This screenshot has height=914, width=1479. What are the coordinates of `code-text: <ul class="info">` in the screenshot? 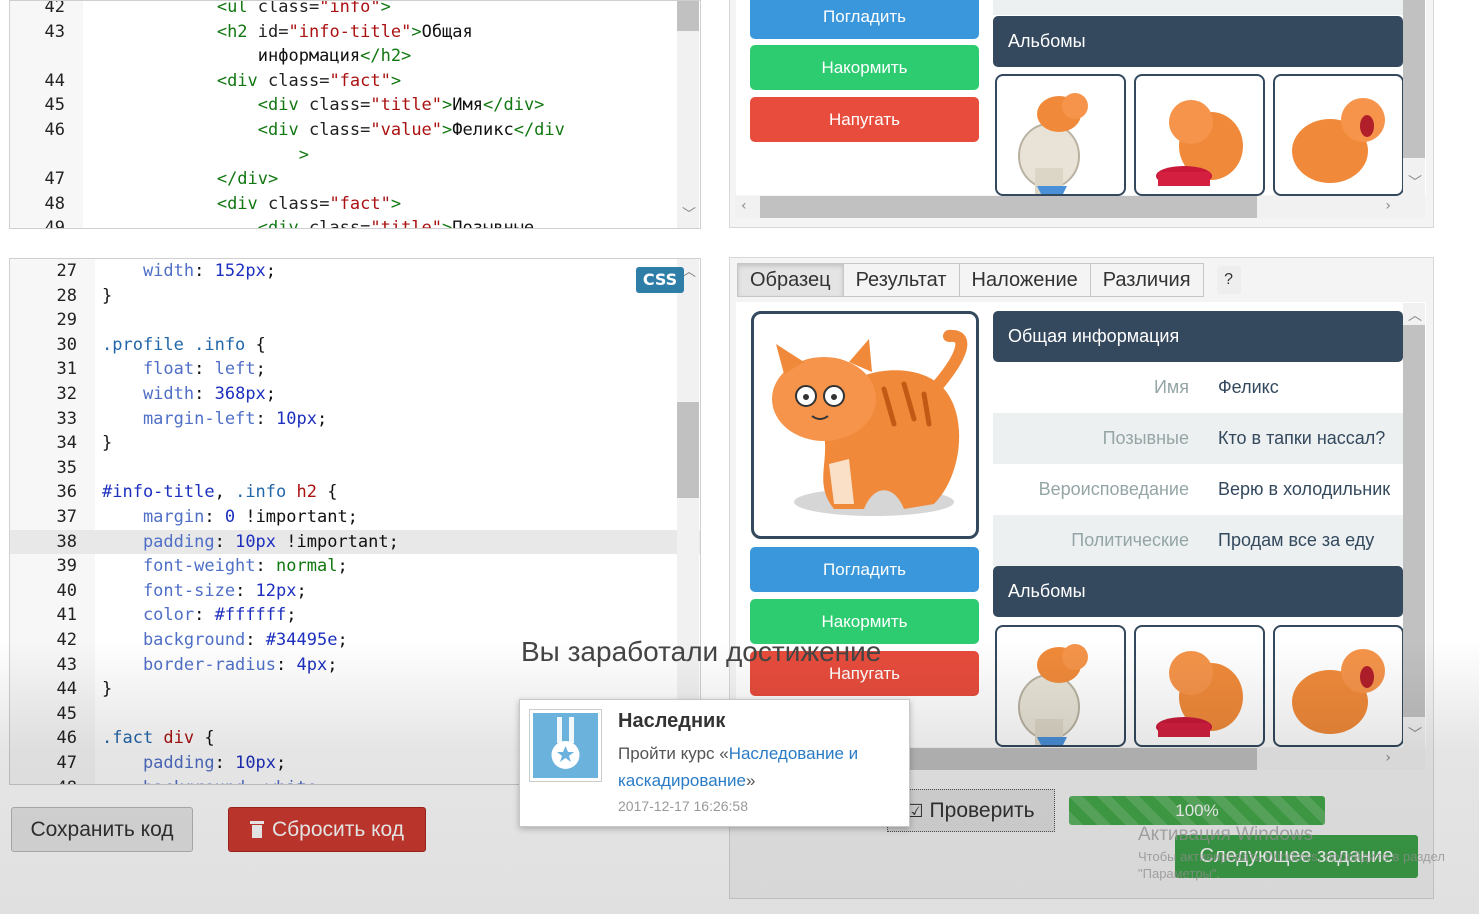 It's located at (303, 8).